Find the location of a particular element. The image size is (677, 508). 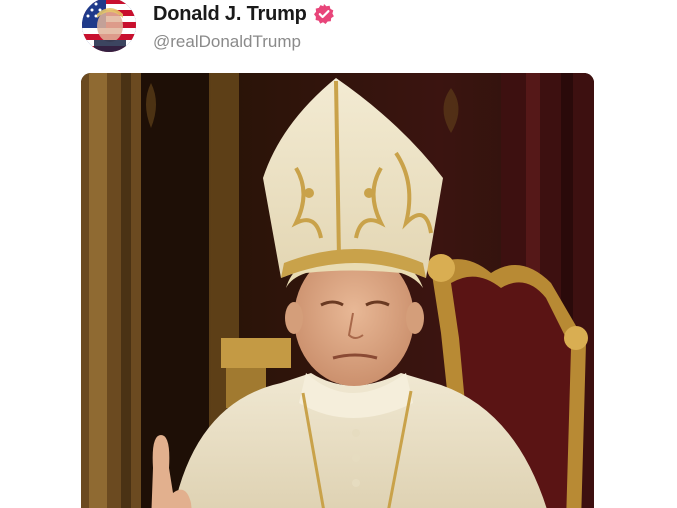

verified-badge-icon is located at coordinates (324, 14).